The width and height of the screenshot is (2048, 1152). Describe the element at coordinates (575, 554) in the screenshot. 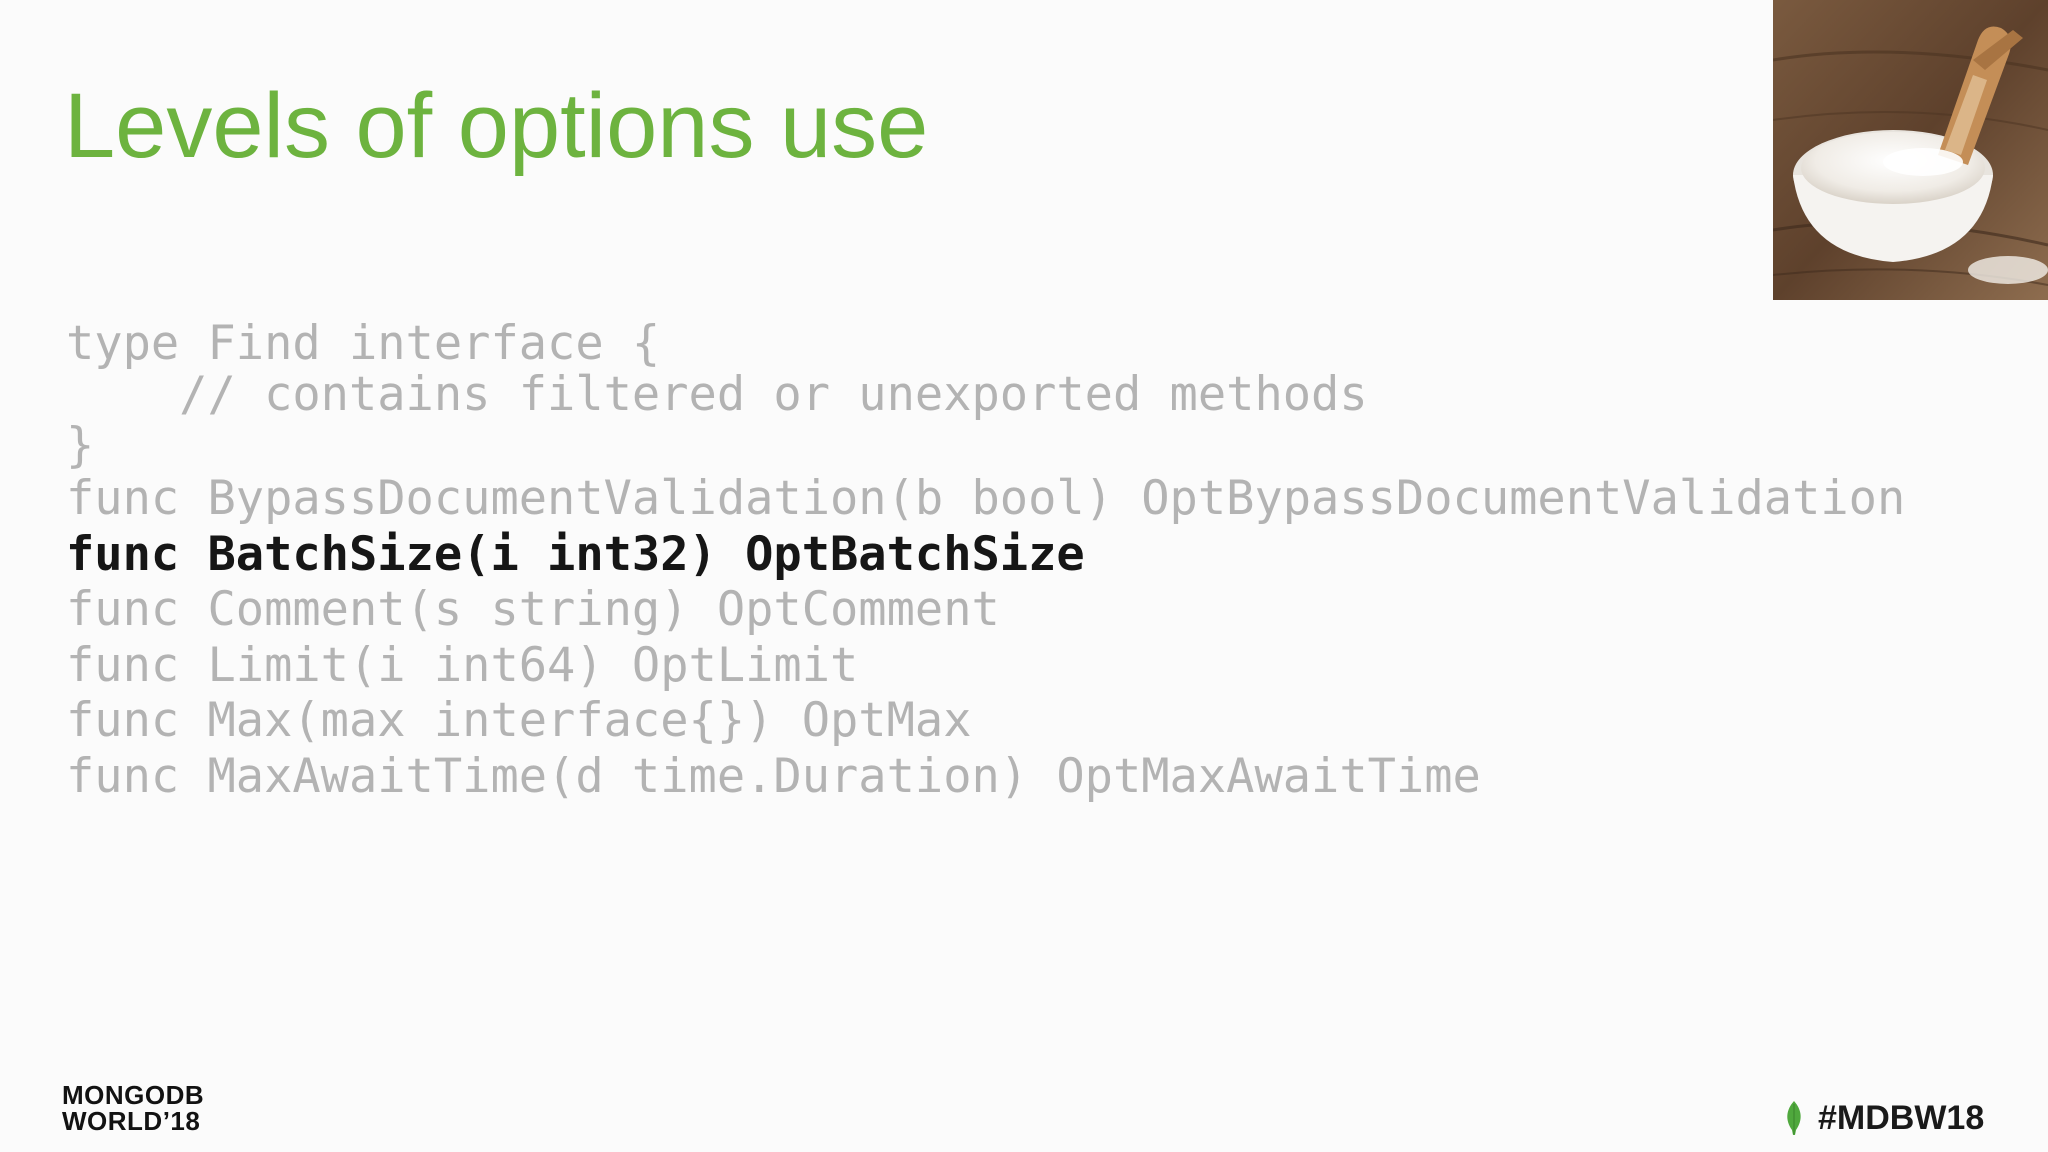

I see `code-line-batchsize-highlighted: func BatchSize(i int32) OptBatchSize` at that location.